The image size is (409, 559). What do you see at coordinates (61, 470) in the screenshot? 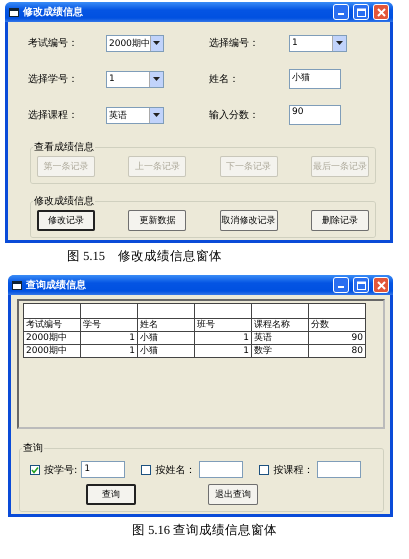
I see `filter-label: 按学号:` at bounding box center [61, 470].